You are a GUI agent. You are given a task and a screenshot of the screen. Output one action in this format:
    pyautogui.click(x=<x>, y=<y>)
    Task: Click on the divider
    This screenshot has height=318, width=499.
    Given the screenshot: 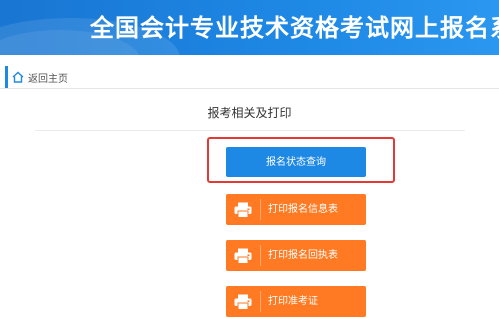 What is the action you would take?
    pyautogui.click(x=250, y=130)
    